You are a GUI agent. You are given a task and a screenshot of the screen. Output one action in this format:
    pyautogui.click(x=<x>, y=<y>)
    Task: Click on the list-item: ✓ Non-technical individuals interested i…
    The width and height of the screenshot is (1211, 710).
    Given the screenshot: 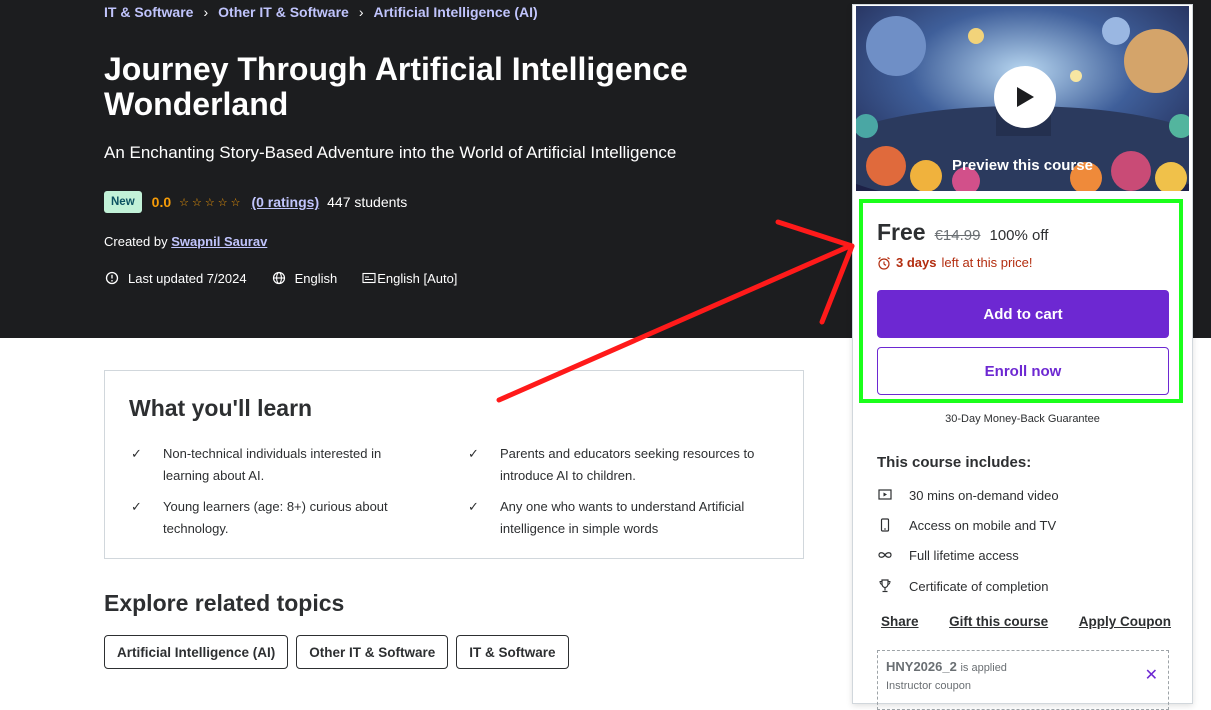 What is the action you would take?
    pyautogui.click(x=272, y=465)
    